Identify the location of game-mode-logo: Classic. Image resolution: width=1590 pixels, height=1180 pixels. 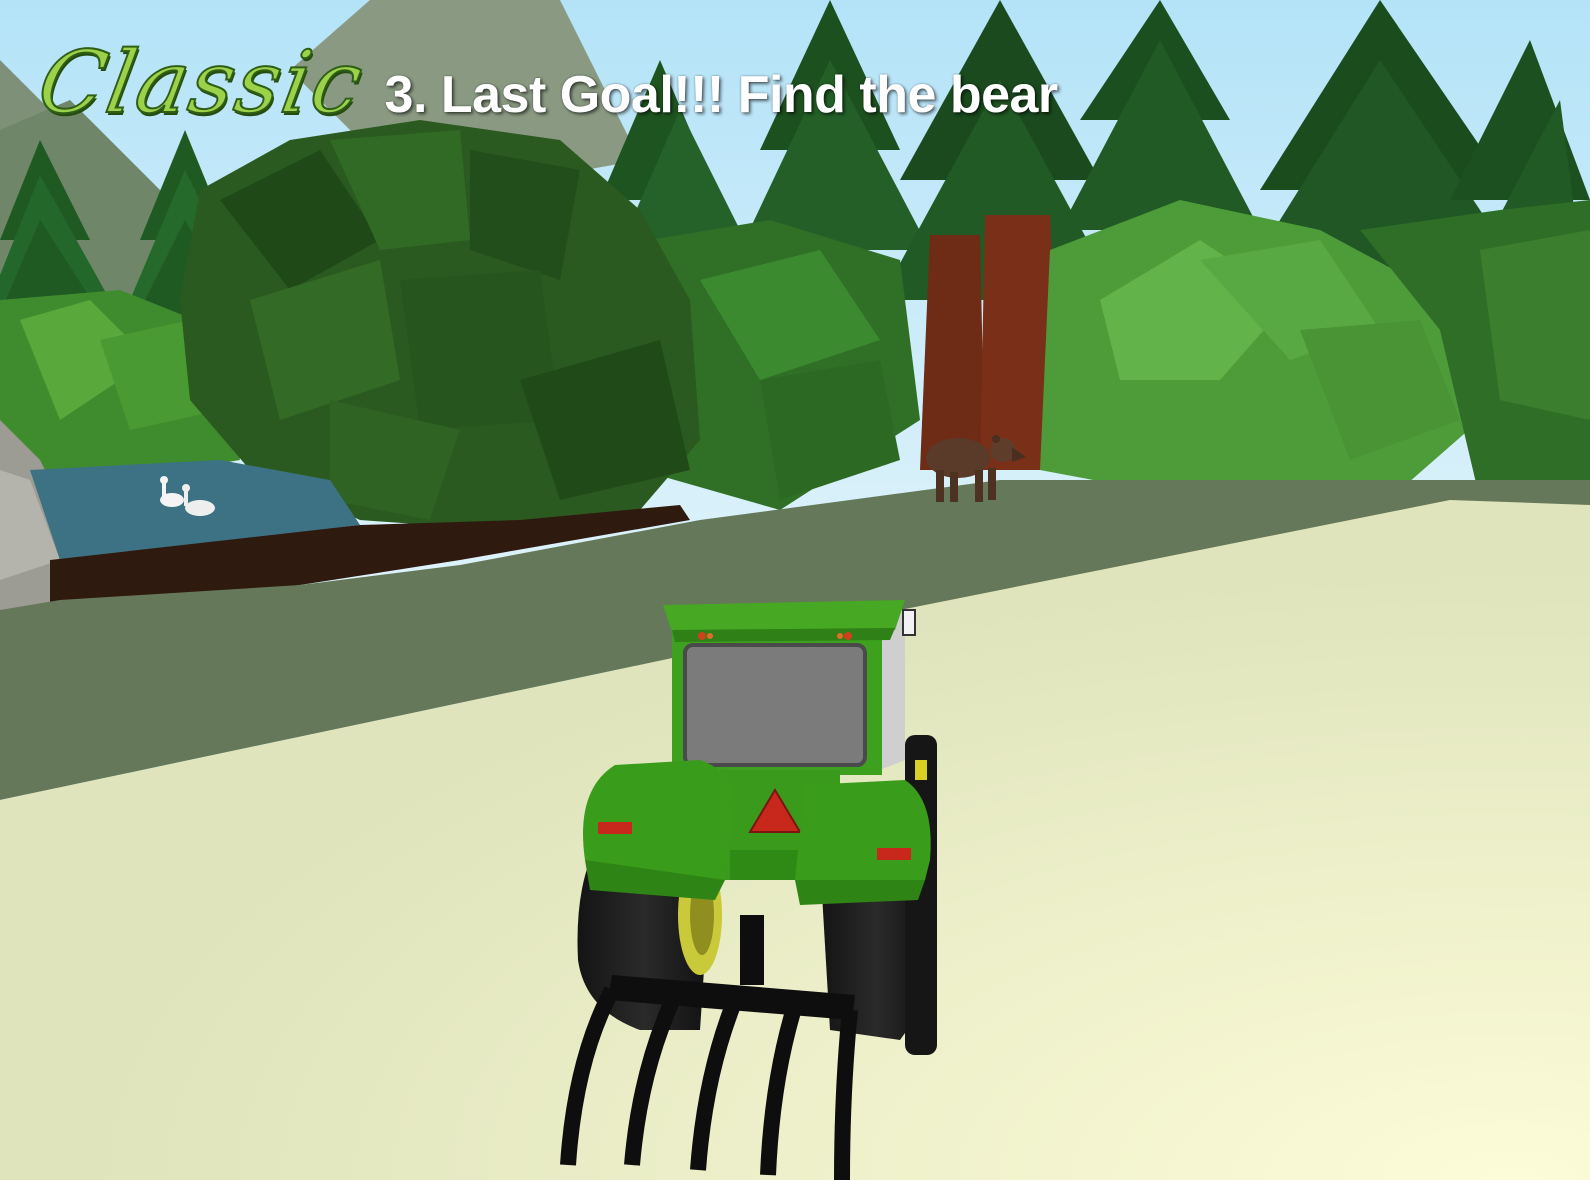
(201, 83).